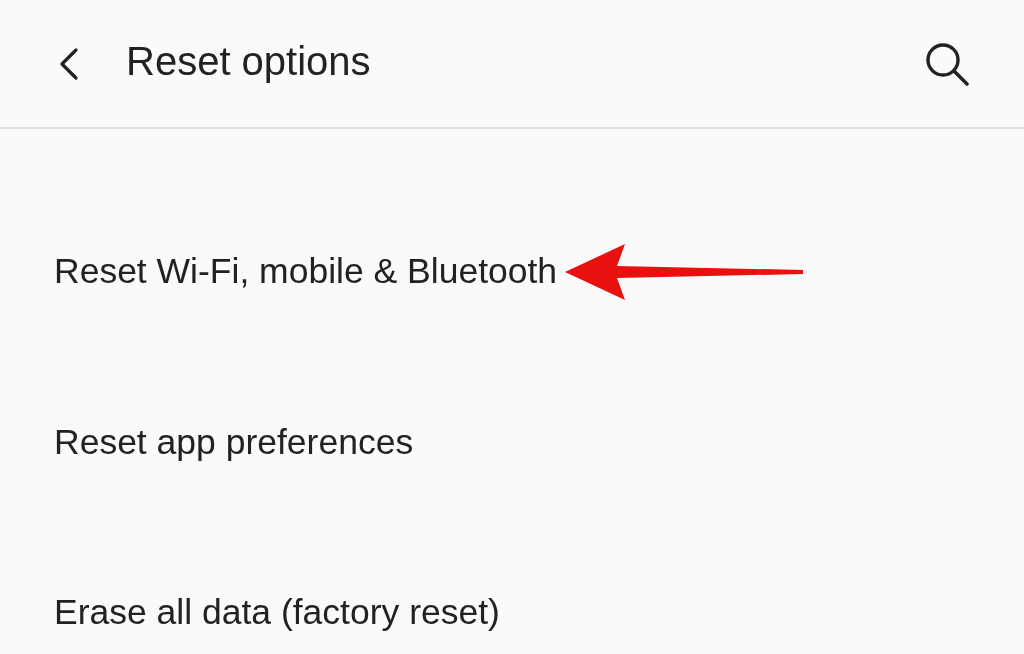  What do you see at coordinates (277, 612) in the screenshot?
I see `menu-item: Erase all data (factory reset)` at bounding box center [277, 612].